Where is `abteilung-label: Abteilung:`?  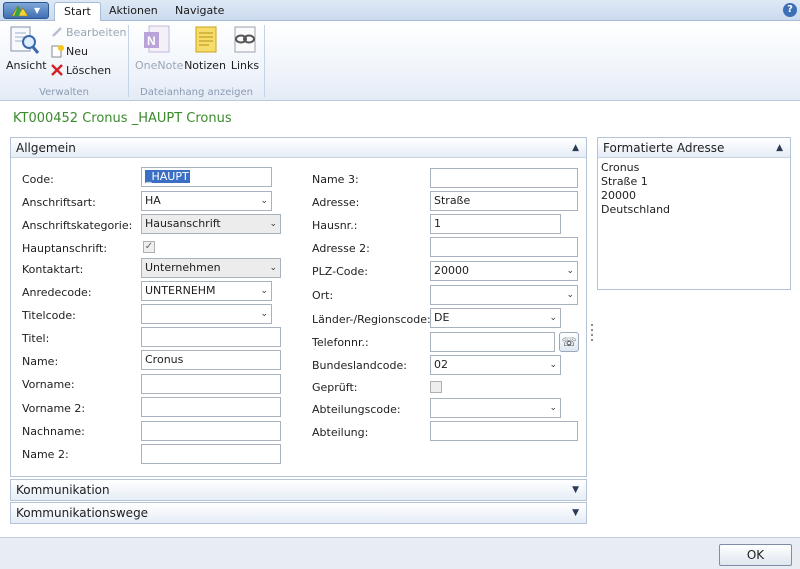 abteilung-label: Abteilung: is located at coordinates (340, 432).